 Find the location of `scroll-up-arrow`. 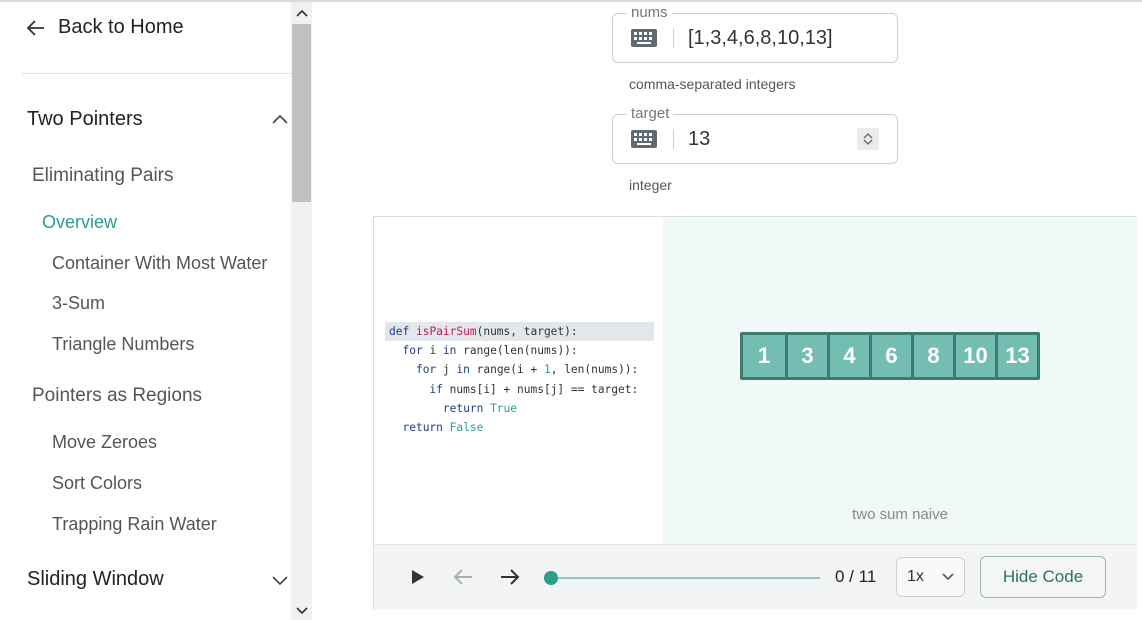

scroll-up-arrow is located at coordinates (301, 13).